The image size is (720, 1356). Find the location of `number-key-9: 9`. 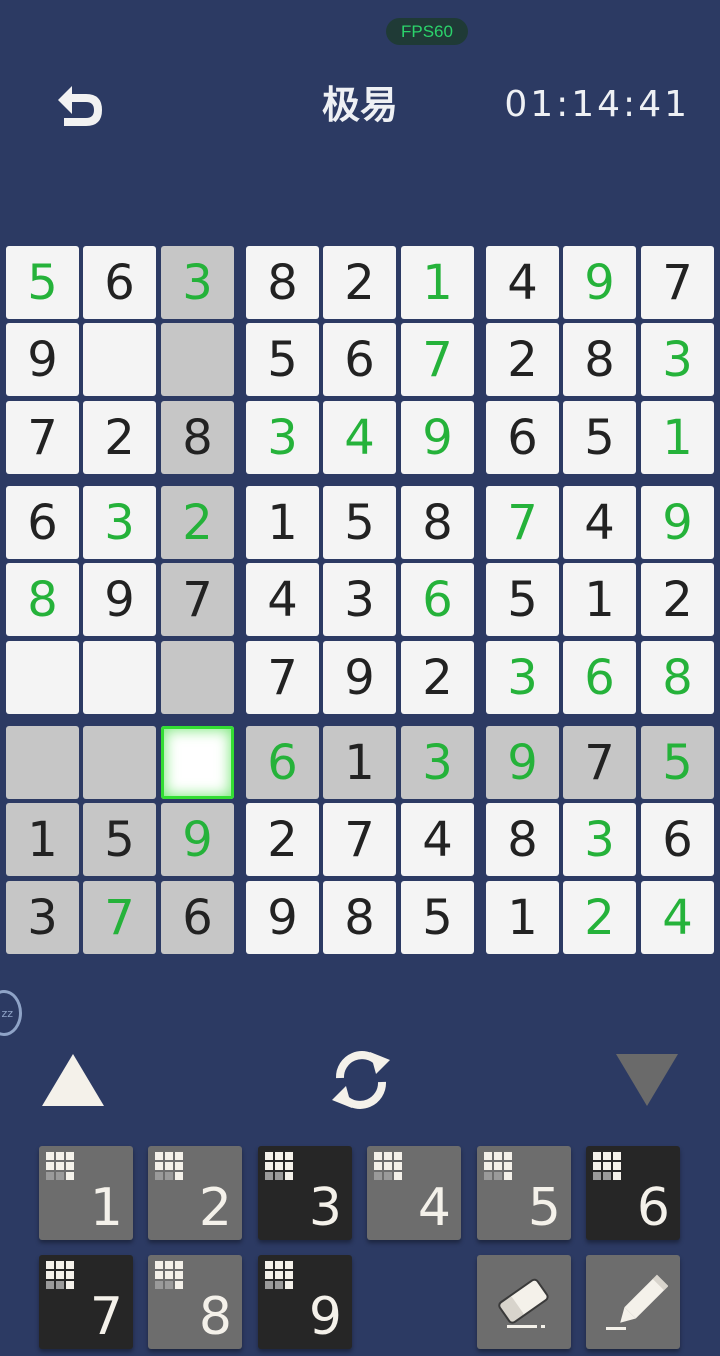

number-key-9: 9 is located at coordinates (305, 1302).